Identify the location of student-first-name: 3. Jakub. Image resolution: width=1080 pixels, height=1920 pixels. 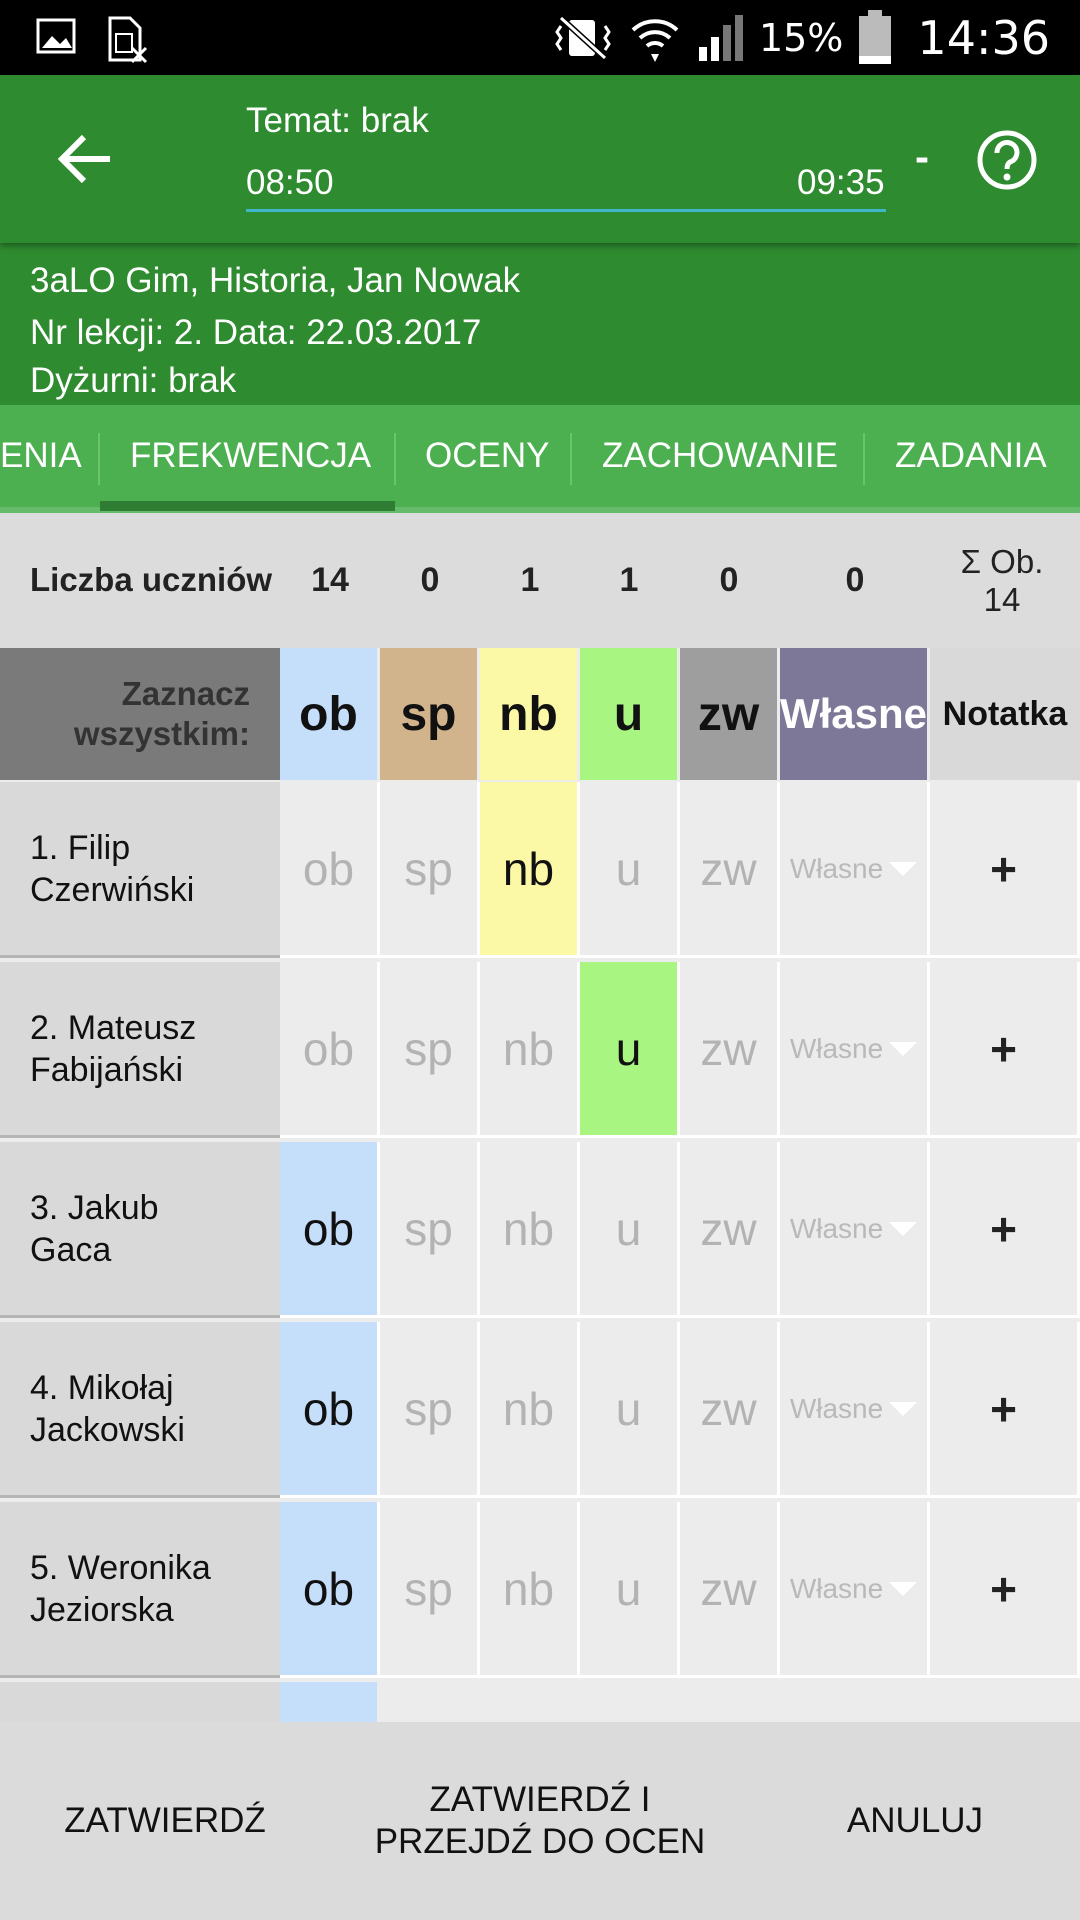
(94, 1207).